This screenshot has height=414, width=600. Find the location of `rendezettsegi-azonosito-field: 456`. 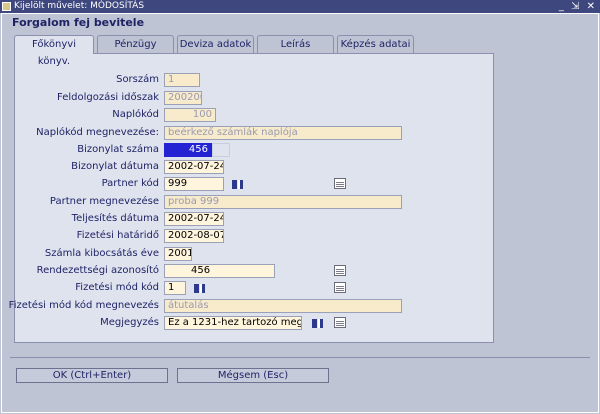

rendezettsegi-azonosito-field: 456 is located at coordinates (219, 271).